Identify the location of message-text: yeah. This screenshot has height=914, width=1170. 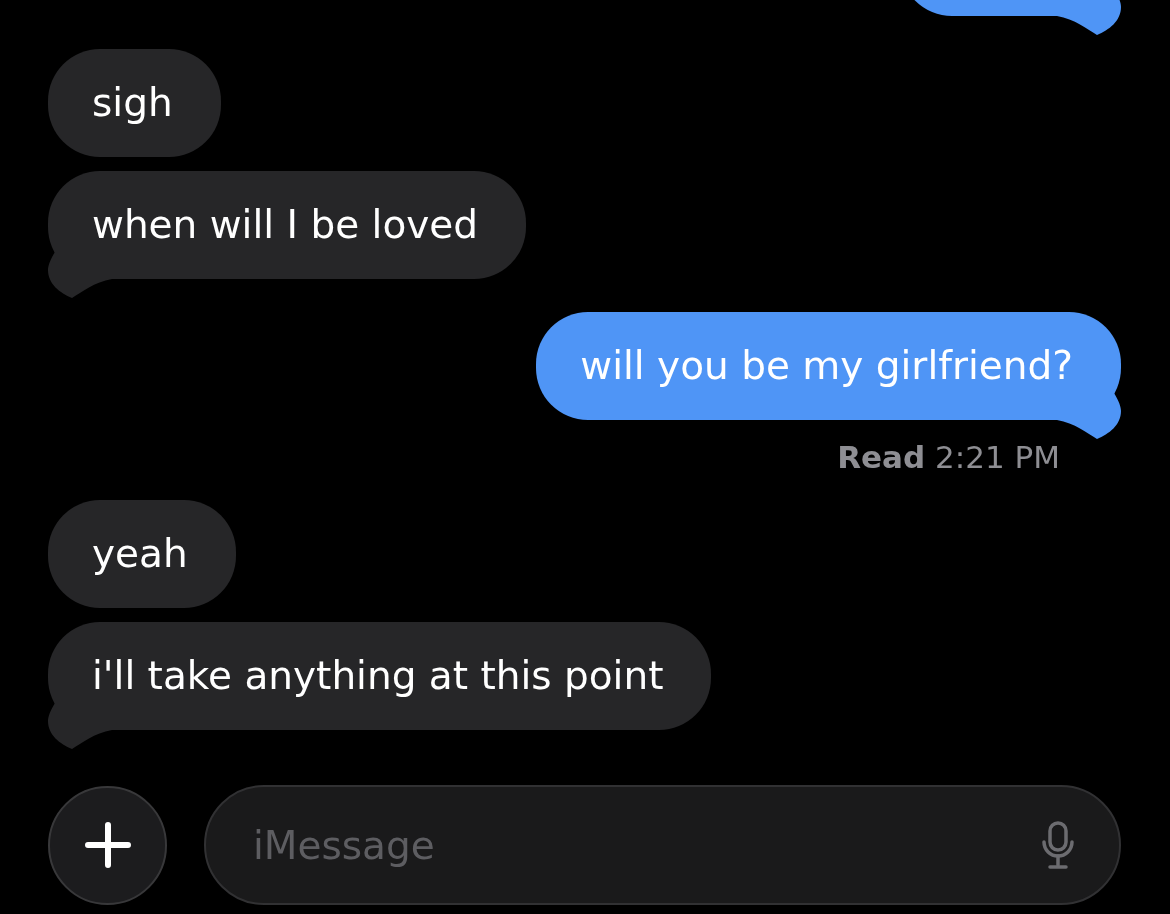
(140, 554).